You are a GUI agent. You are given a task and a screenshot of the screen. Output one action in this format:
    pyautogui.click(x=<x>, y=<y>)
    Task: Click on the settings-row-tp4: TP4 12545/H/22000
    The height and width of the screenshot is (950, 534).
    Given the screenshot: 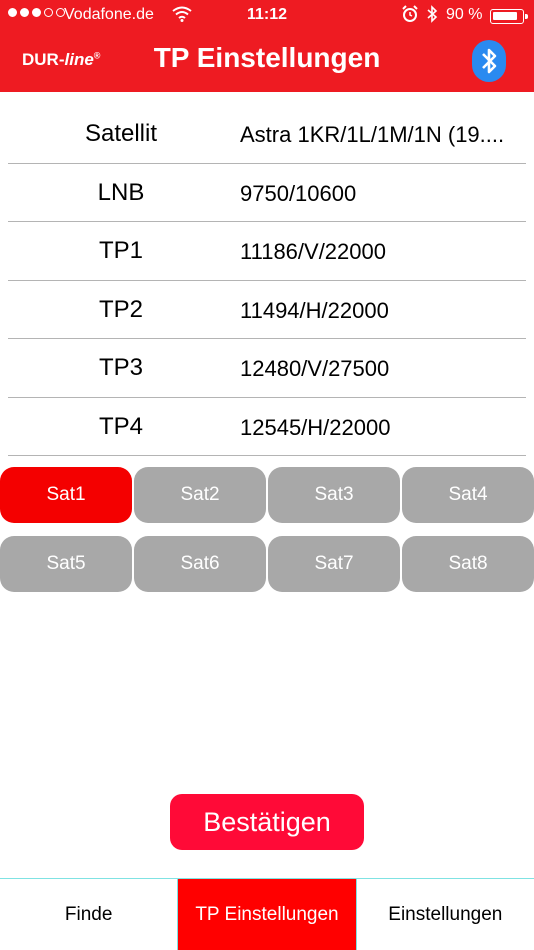 What is the action you would take?
    pyautogui.click(x=267, y=427)
    